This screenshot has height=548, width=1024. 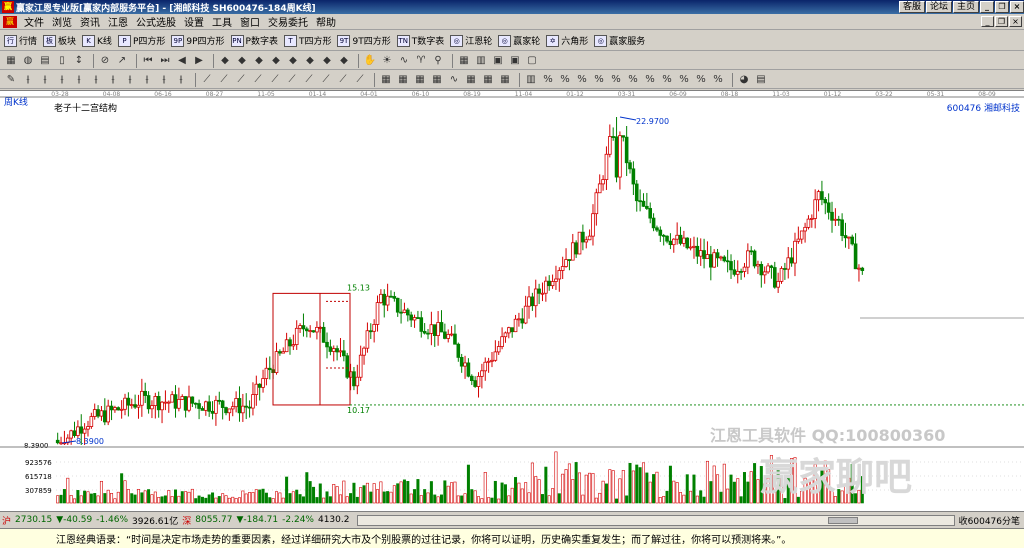 What do you see at coordinates (62, 21) in the screenshot?
I see `menu-browse: 浏览` at bounding box center [62, 21].